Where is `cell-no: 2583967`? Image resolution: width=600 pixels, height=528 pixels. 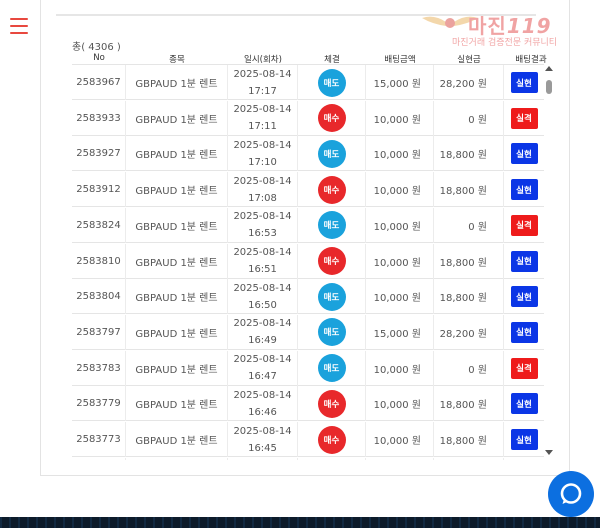
cell-no: 2583967 is located at coordinates (99, 82).